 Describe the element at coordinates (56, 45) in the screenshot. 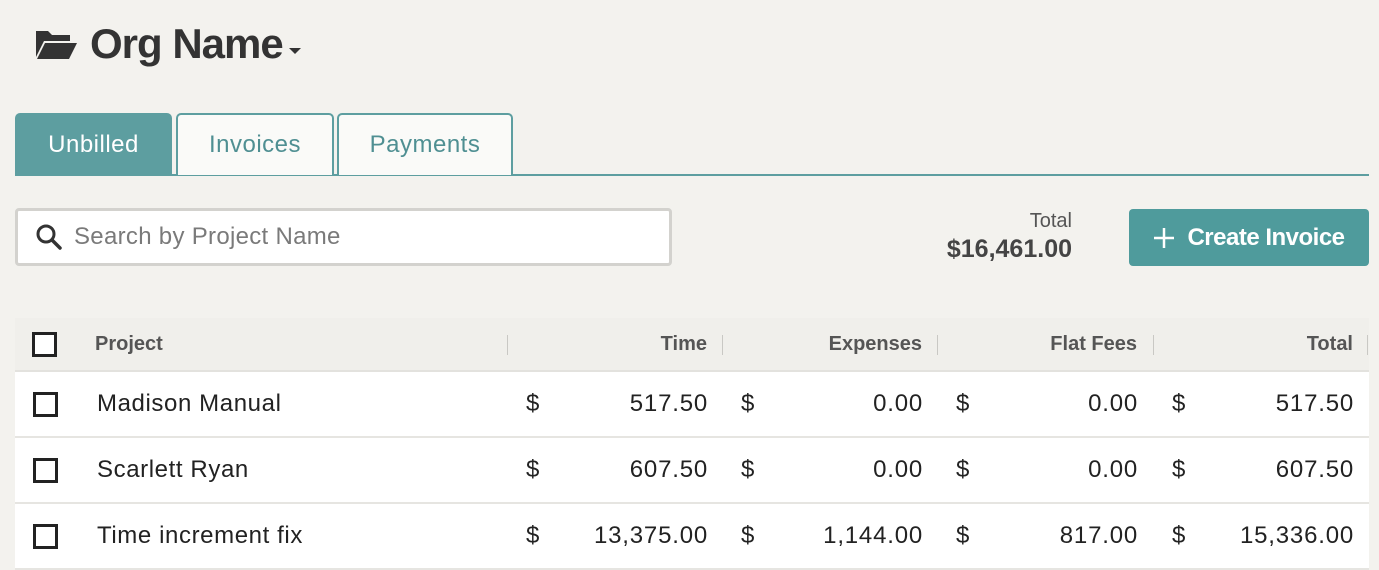

I see `folder-open-icon` at that location.